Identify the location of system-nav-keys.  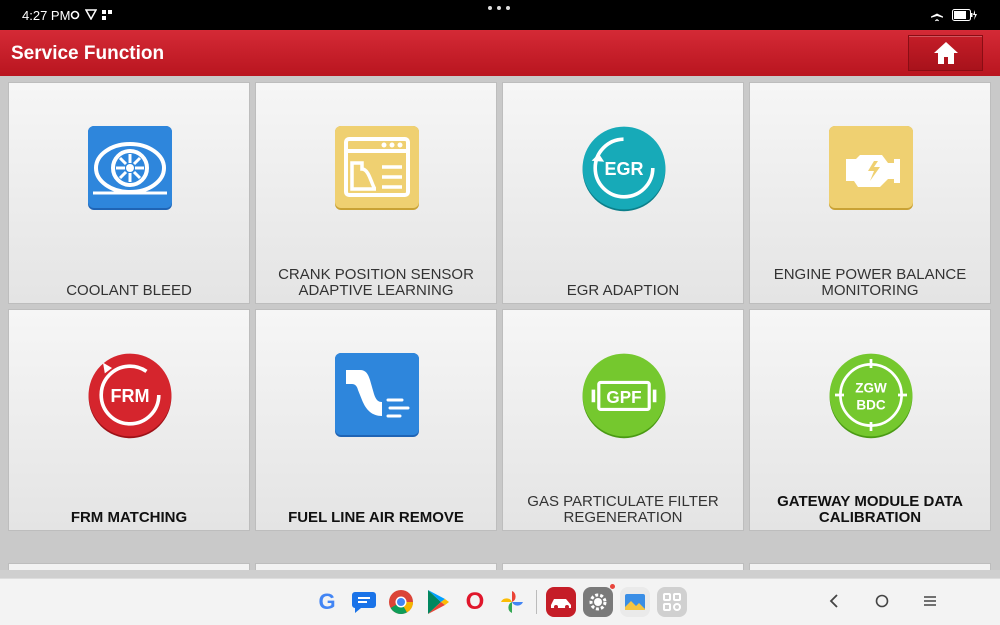
(882, 601).